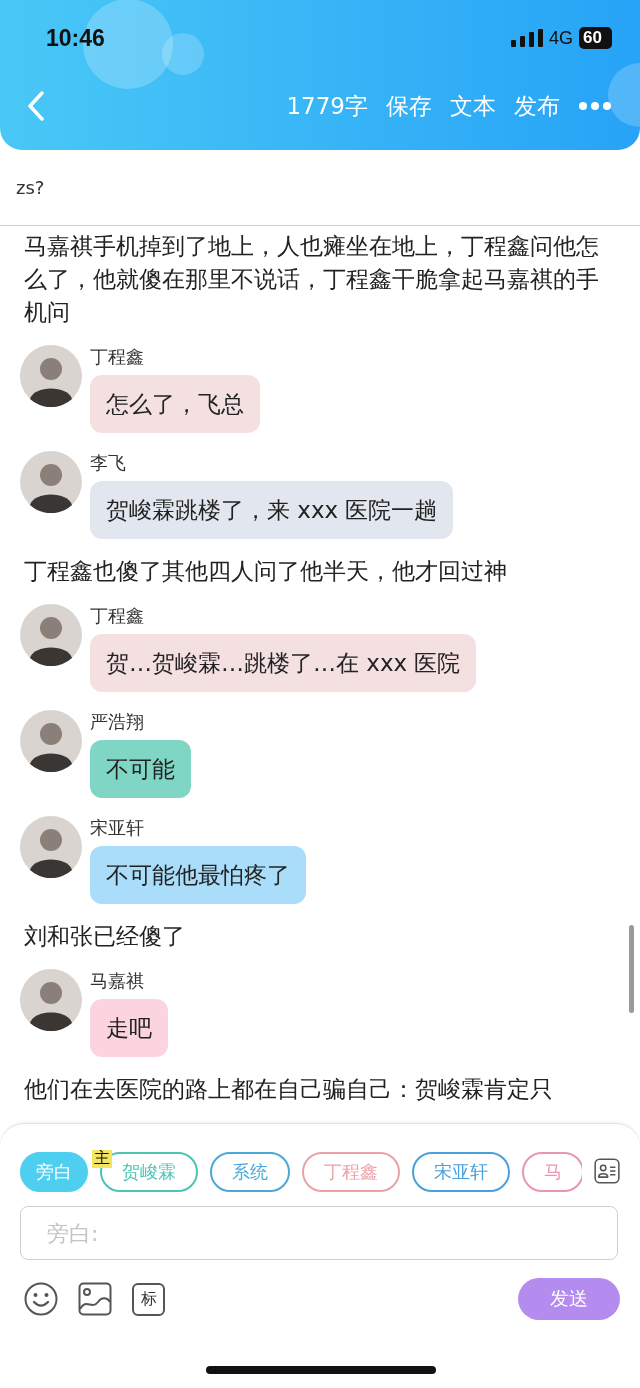 Image resolution: width=640 pixels, height=1388 pixels. I want to click on narration-text: 马嘉祺手机掉到了地上，人也瘫坐在地上，丁程鑫问他怎么了，他就傻在那里不说话，丁程鑫干脆拿起马嘉祺的手机问, so click(312, 279).